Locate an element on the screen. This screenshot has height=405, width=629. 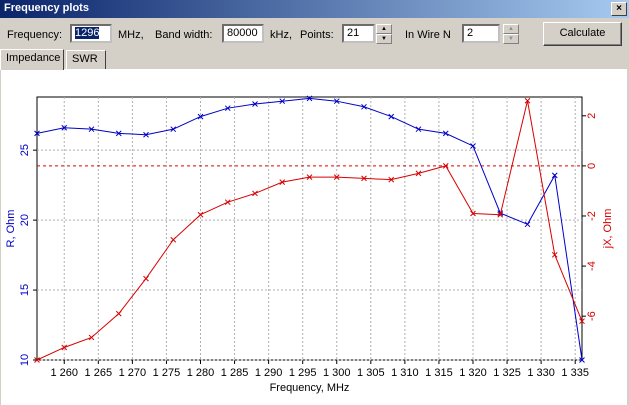
x-tick-label: 1 330 is located at coordinates (541, 373).